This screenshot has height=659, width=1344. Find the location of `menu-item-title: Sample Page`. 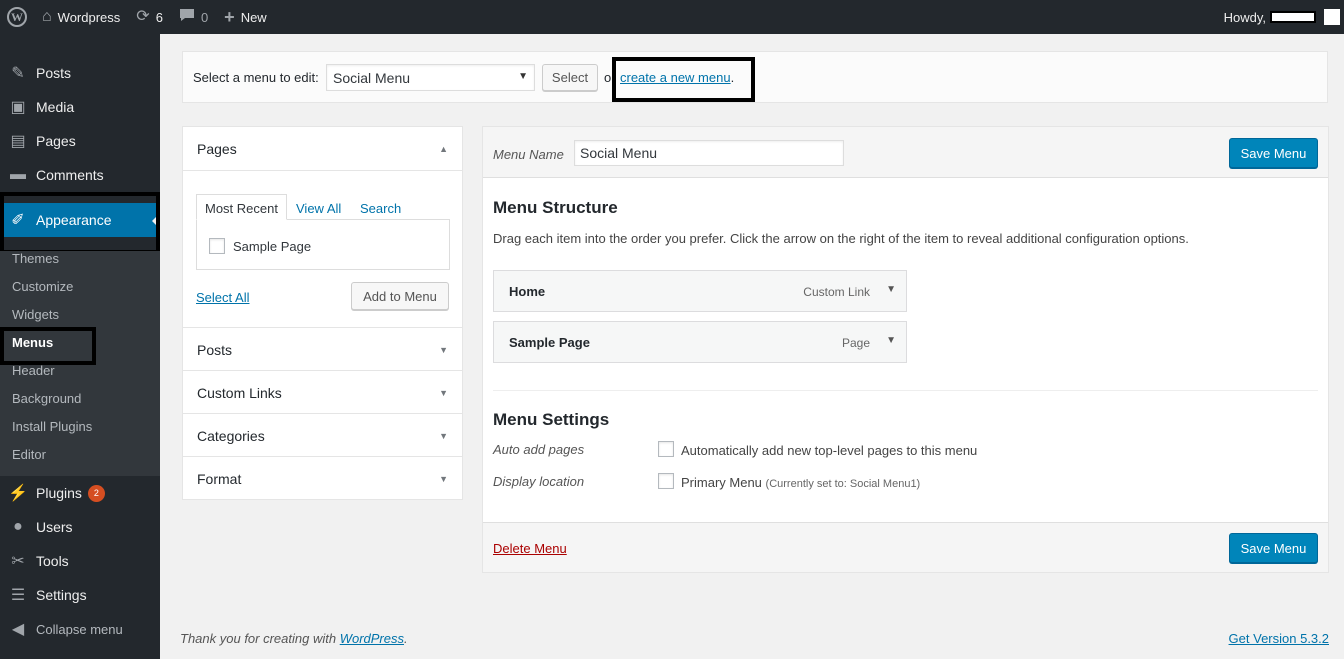

menu-item-title: Sample Page is located at coordinates (549, 342).